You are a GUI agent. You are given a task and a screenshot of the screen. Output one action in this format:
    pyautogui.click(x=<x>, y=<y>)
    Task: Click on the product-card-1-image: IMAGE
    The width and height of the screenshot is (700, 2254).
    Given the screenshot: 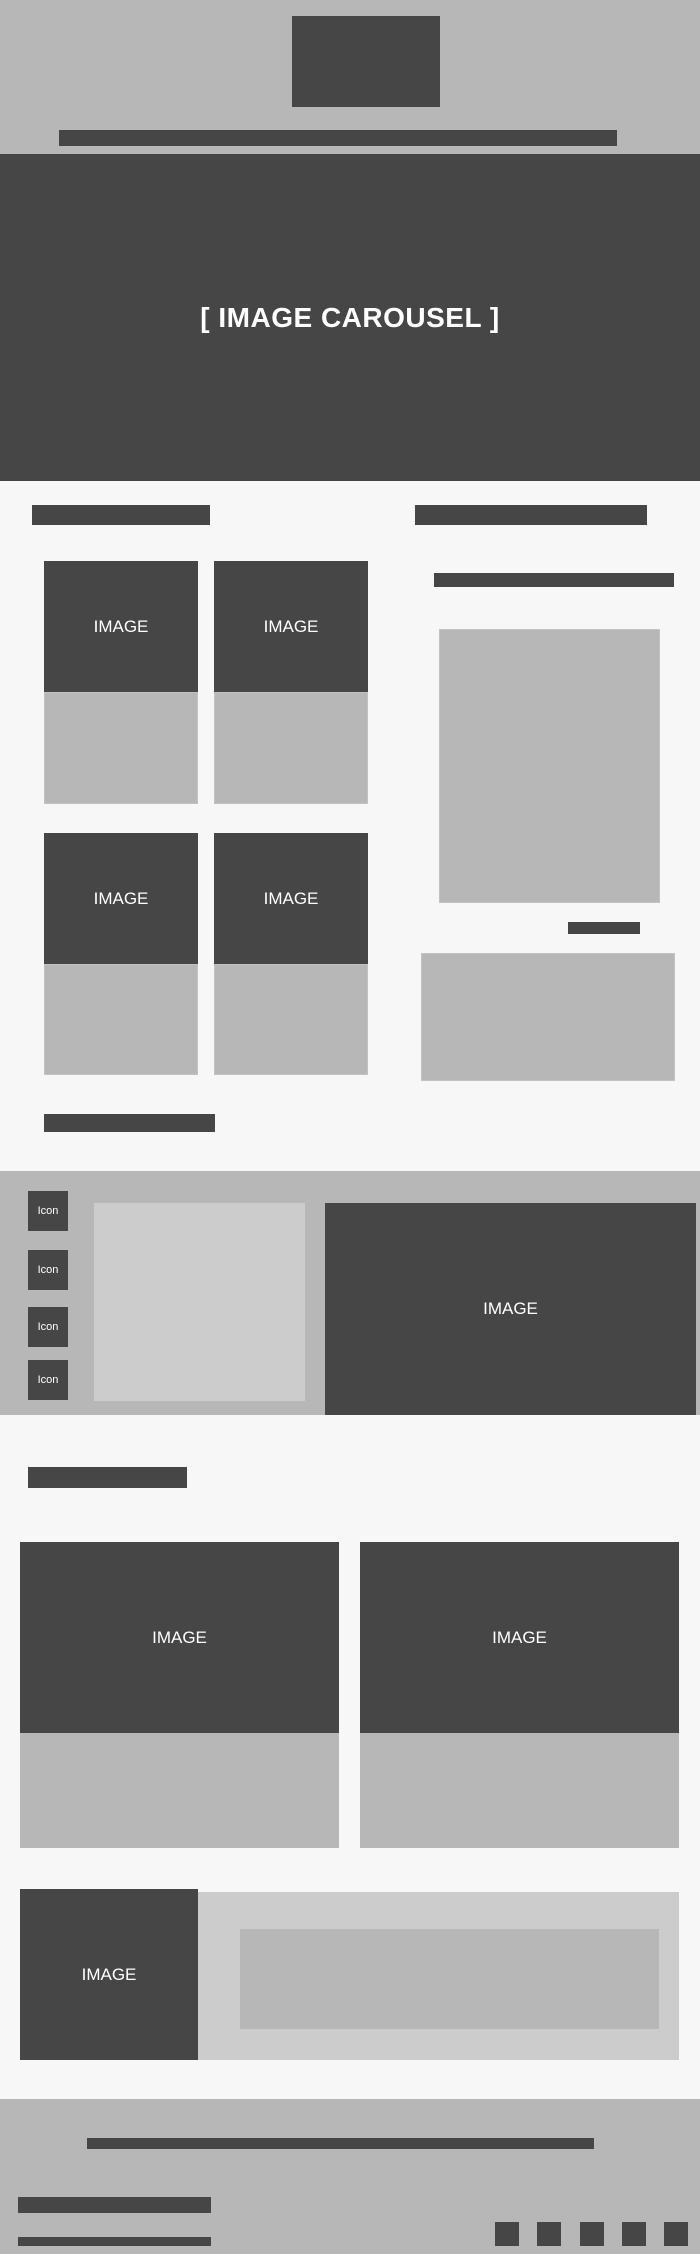 What is the action you would take?
    pyautogui.click(x=121, y=626)
    